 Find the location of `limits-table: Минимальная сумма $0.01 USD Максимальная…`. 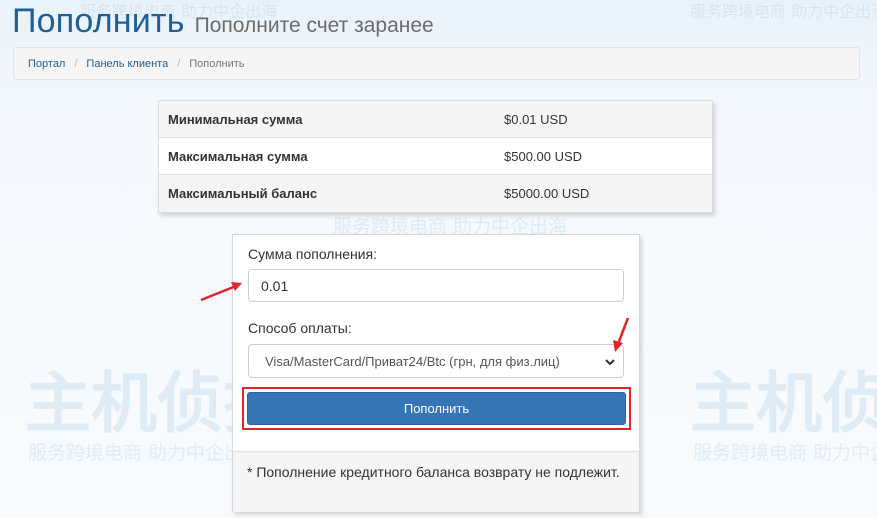

limits-table: Минимальная сумма $0.01 USD Максимальная… is located at coordinates (435, 156).